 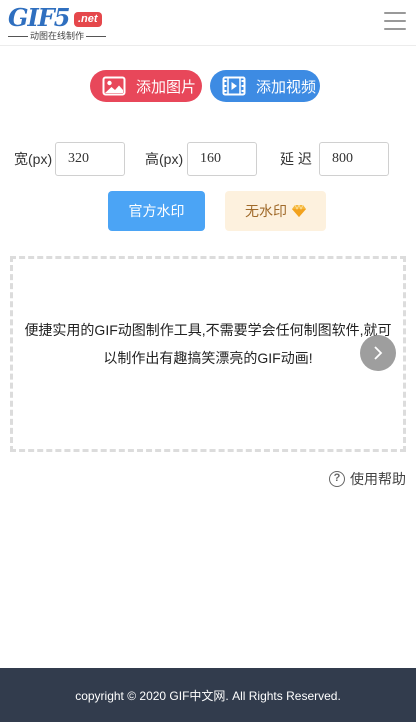 What do you see at coordinates (222, 159) in the screenshot?
I see `height-input` at bounding box center [222, 159].